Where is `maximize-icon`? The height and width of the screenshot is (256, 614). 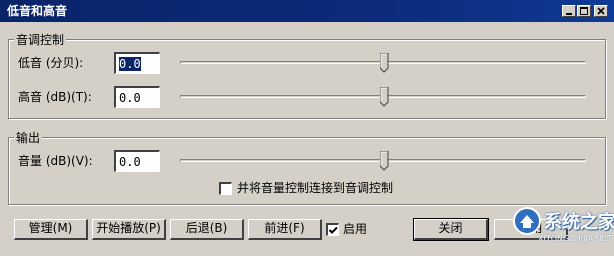
maximize-icon is located at coordinates (584, 11).